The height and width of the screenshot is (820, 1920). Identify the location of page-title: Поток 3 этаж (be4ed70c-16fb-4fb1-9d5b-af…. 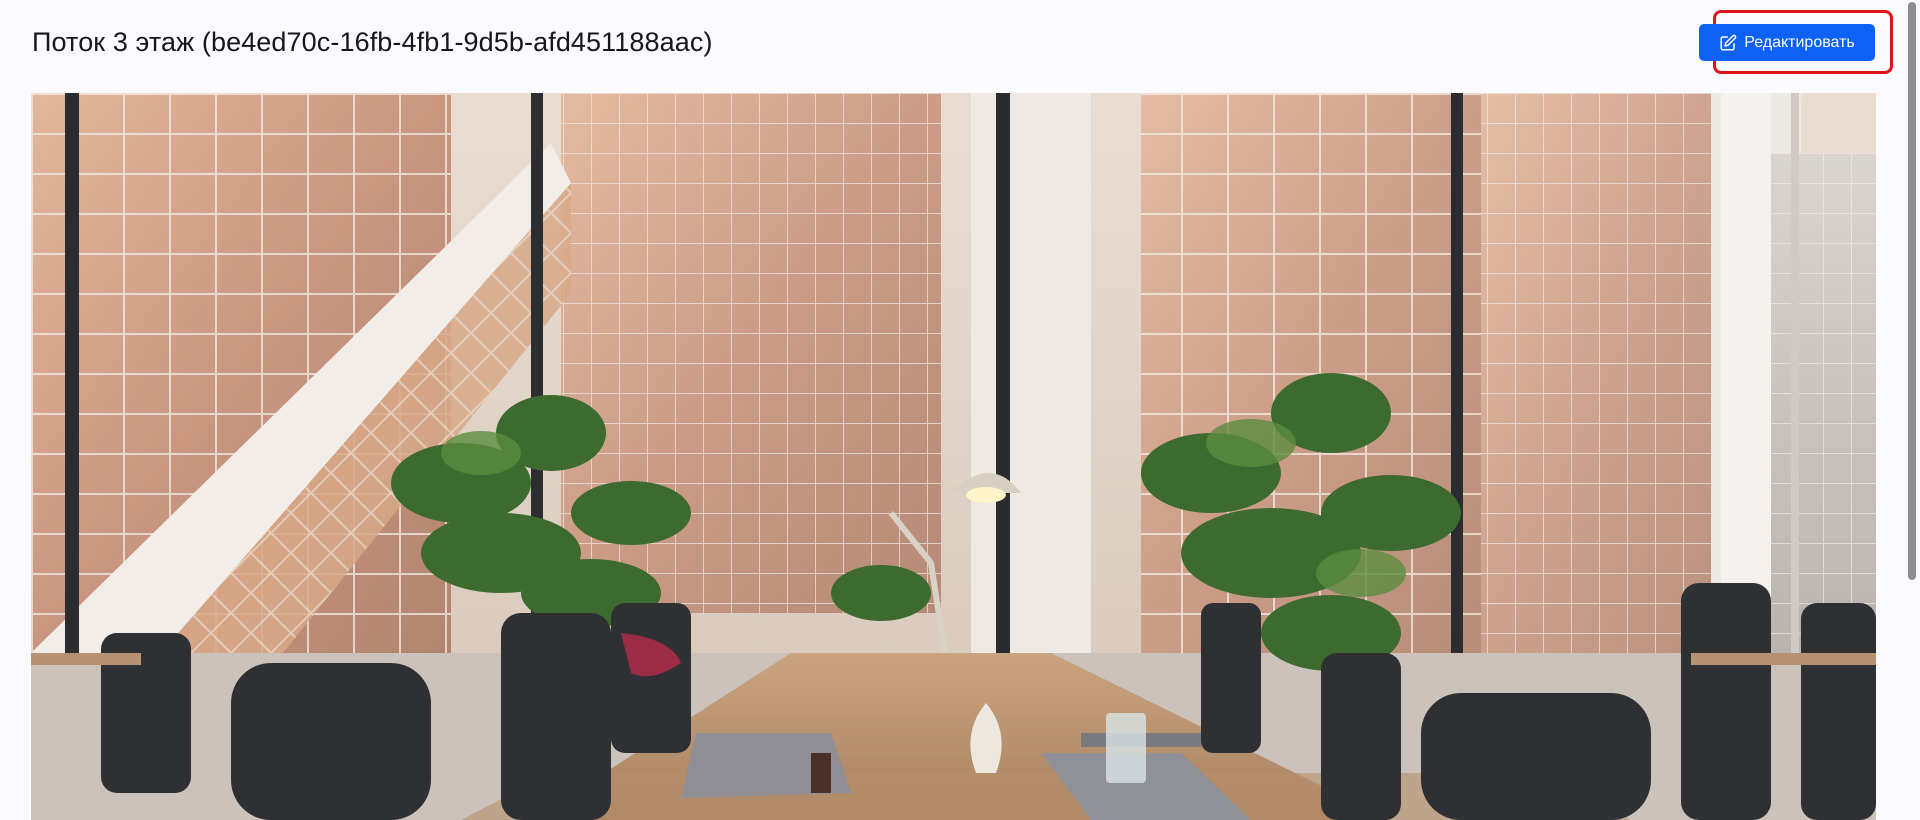
(372, 42).